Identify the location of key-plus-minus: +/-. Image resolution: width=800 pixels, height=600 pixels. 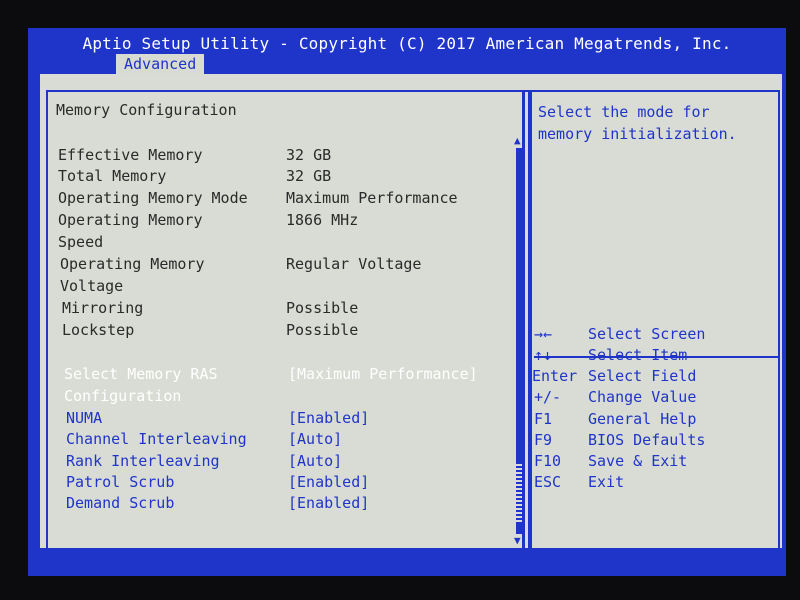
(548, 397).